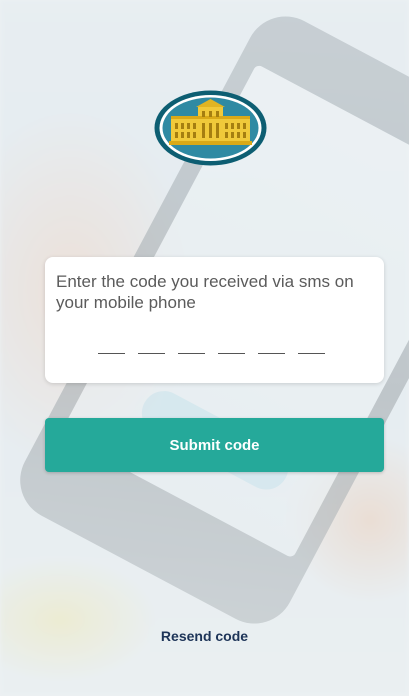 This screenshot has width=409, height=696. What do you see at coordinates (204, 636) in the screenshot?
I see `resend-code-link: Resend code` at bounding box center [204, 636].